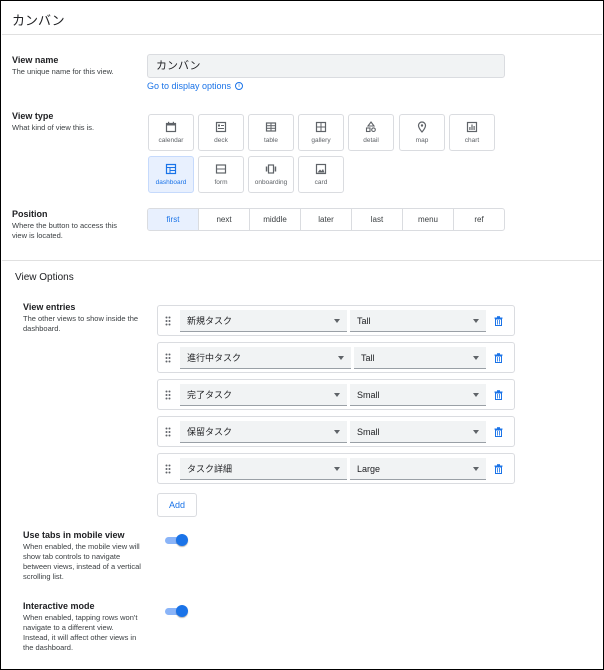 The image size is (604, 670). What do you see at coordinates (302, 34) in the screenshot?
I see `title-divider` at bounding box center [302, 34].